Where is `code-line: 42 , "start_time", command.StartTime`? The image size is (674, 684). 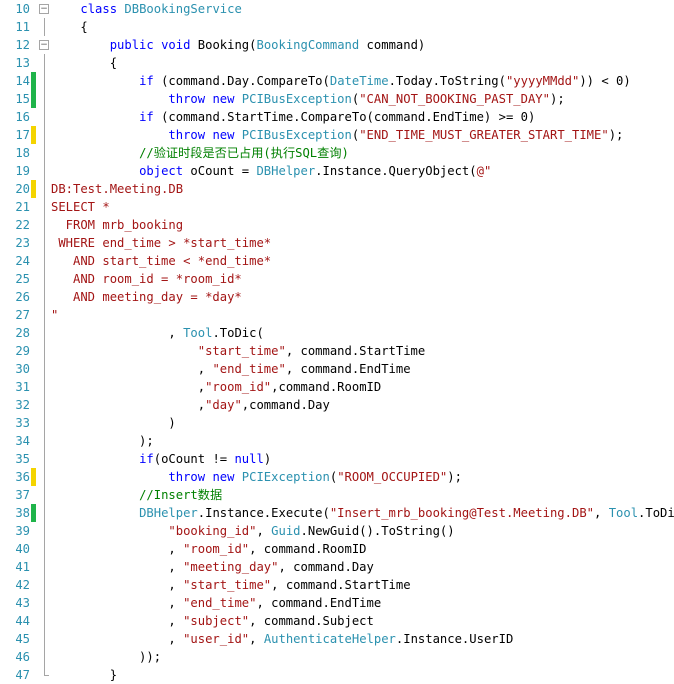
code-line: 42 , "start_time", command.StartTime is located at coordinates (337, 585).